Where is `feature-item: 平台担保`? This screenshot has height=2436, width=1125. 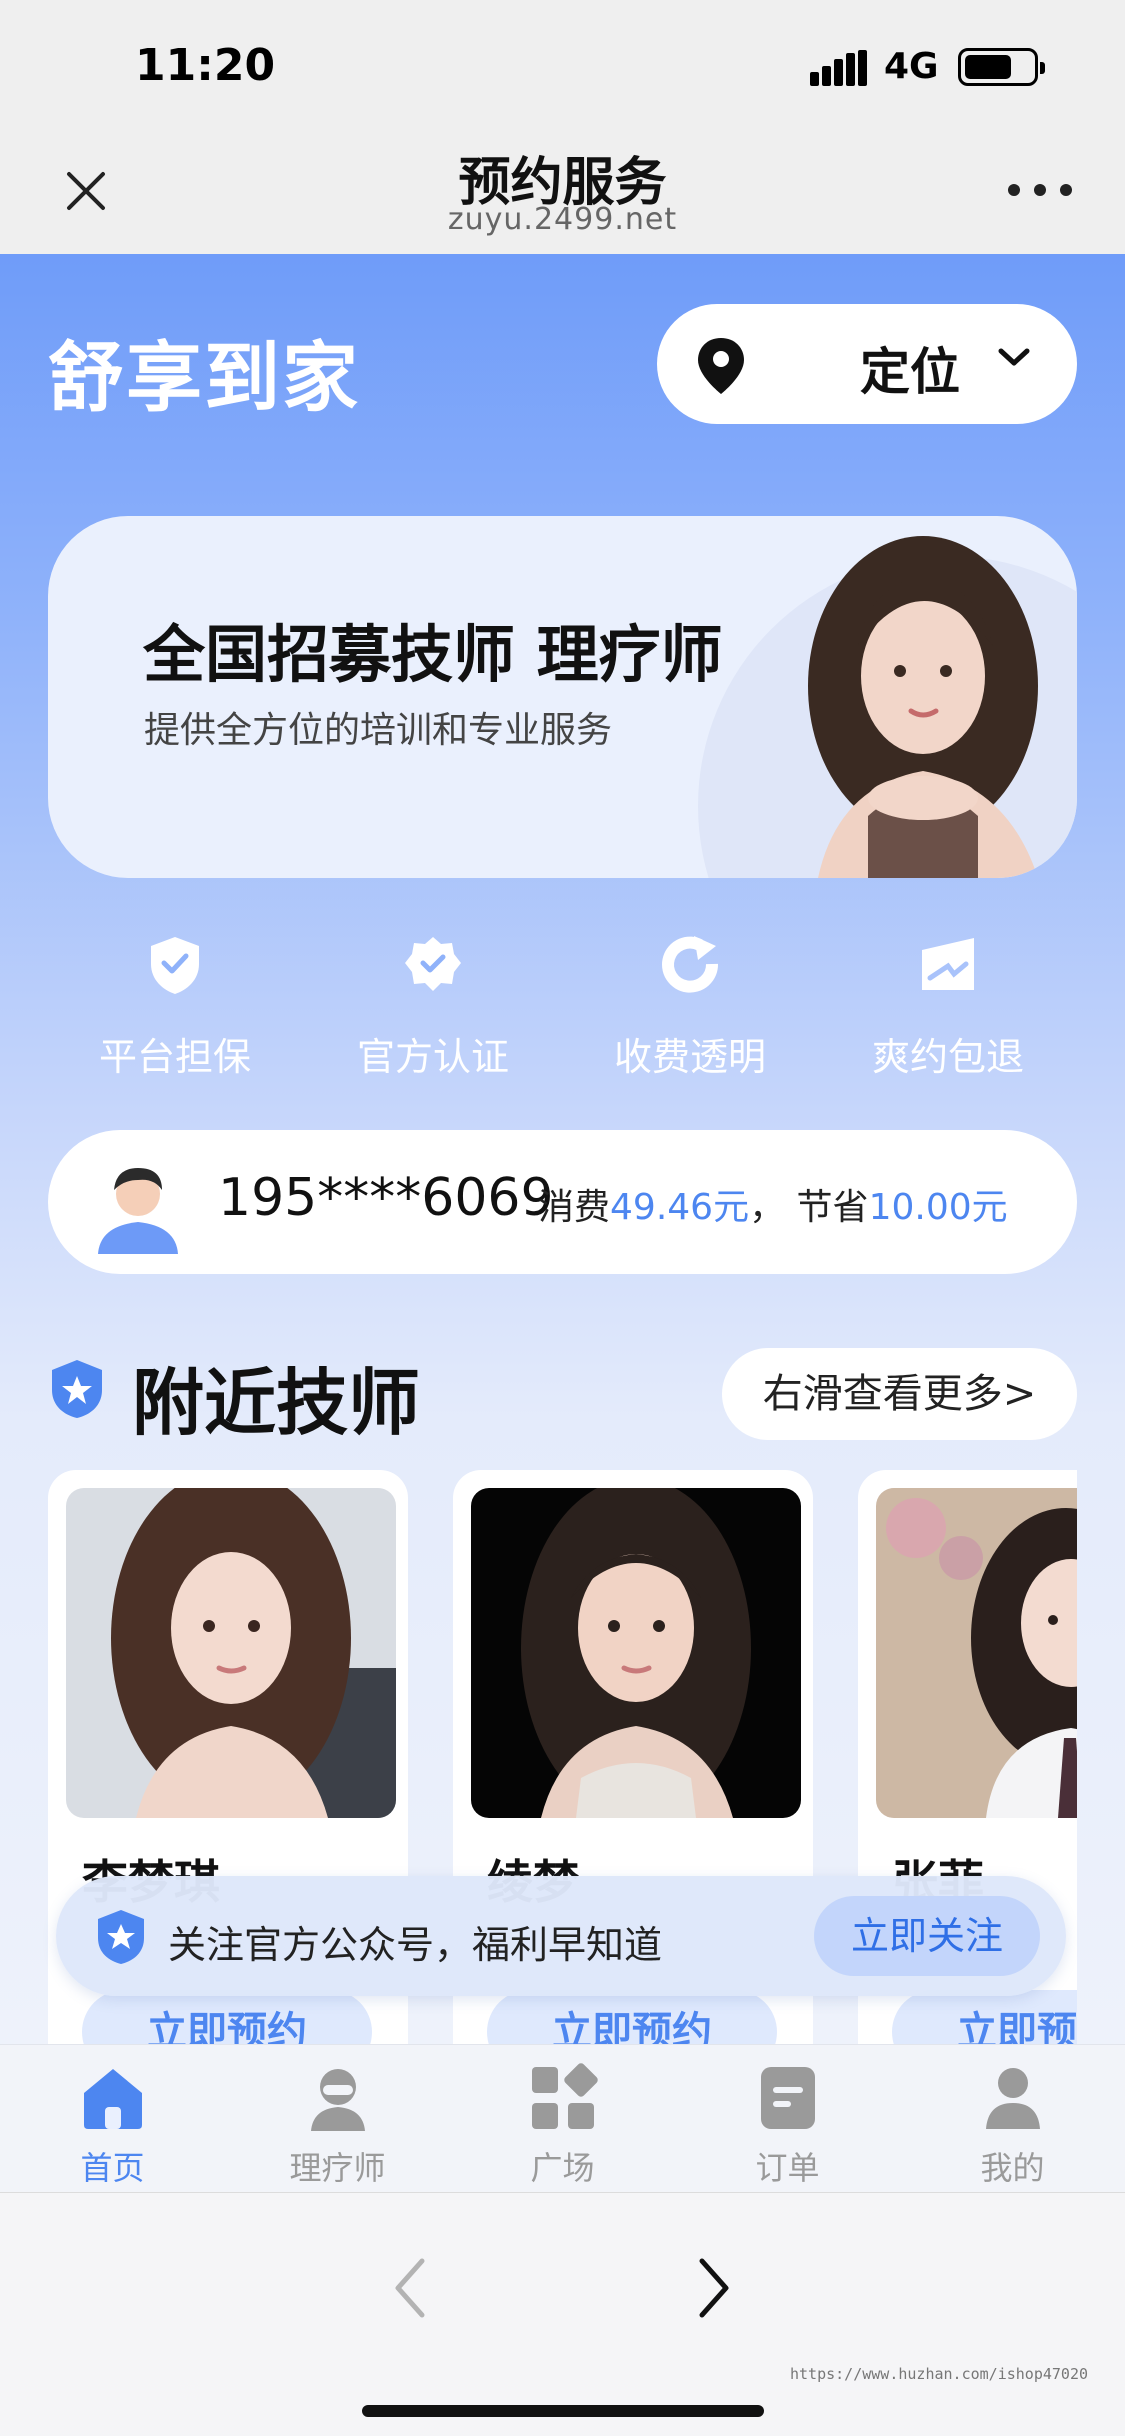
feature-item: 平台担保 is located at coordinates (175, 1011).